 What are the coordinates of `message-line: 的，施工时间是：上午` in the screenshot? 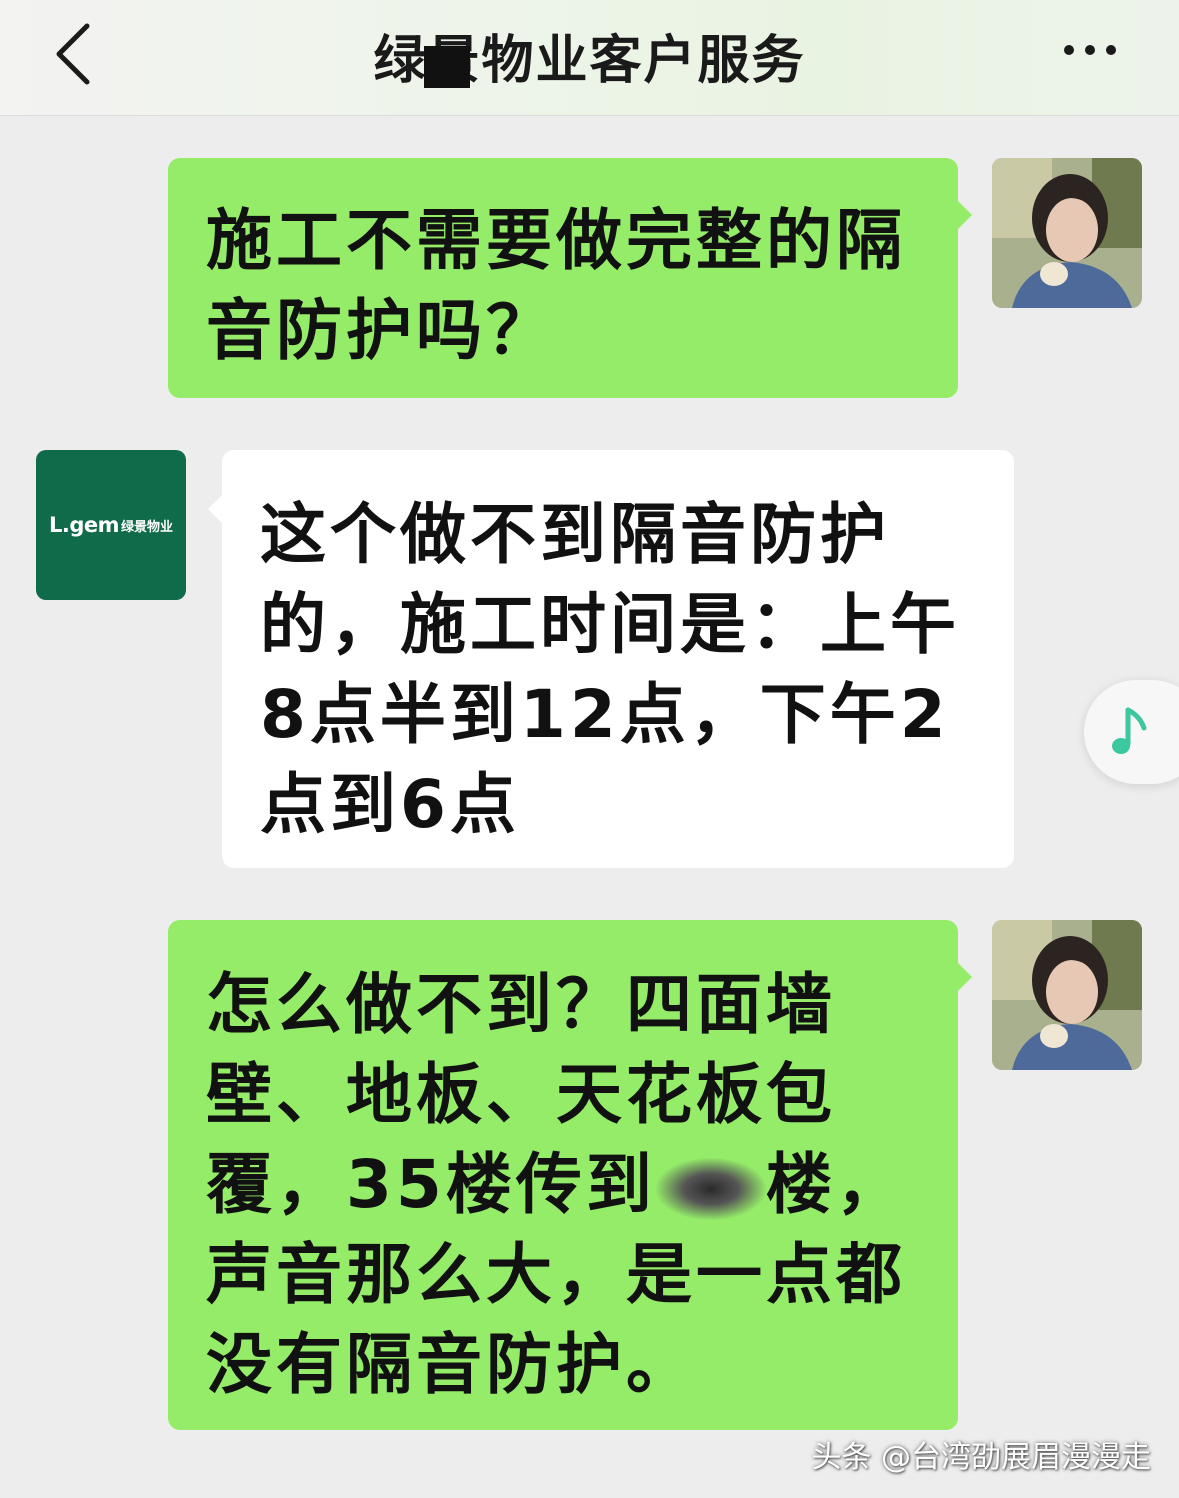 It's located at (610, 624).